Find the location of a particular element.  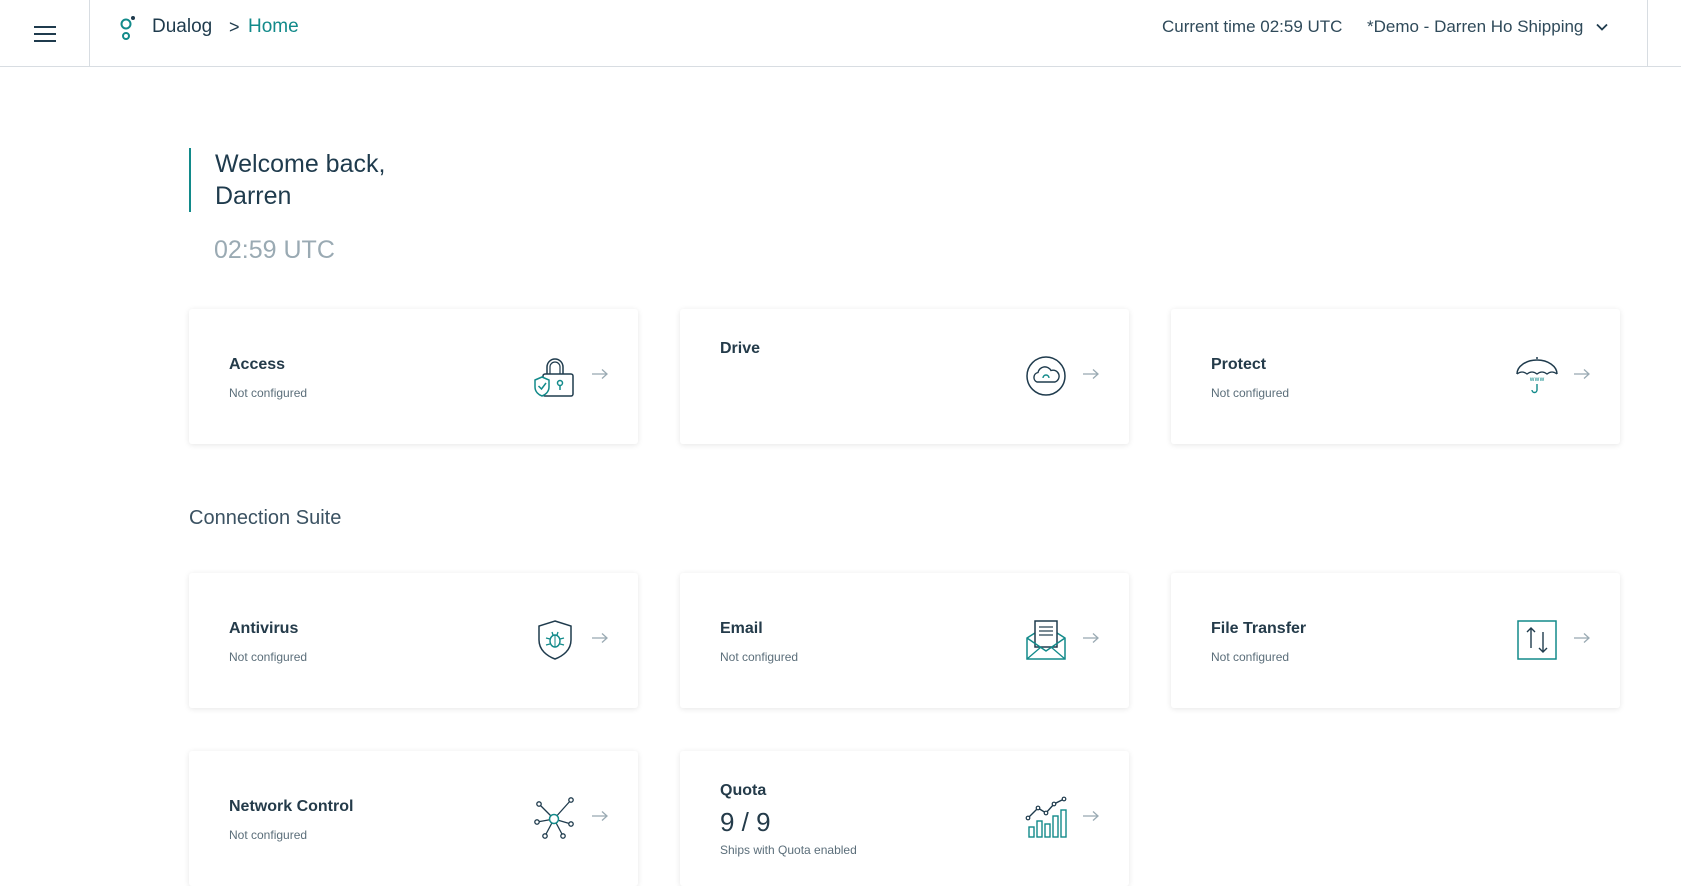

card-title: Quota is located at coordinates (743, 790).